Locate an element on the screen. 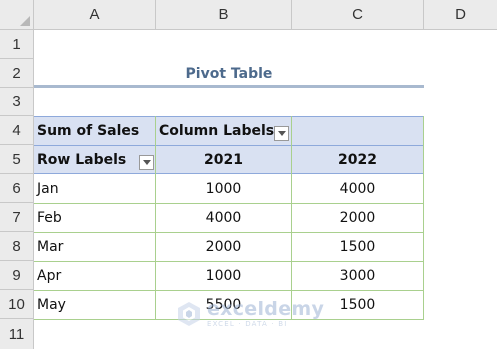 Image resolution: width=497 pixels, height=349 pixels. column-header-b: B is located at coordinates (224, 15).